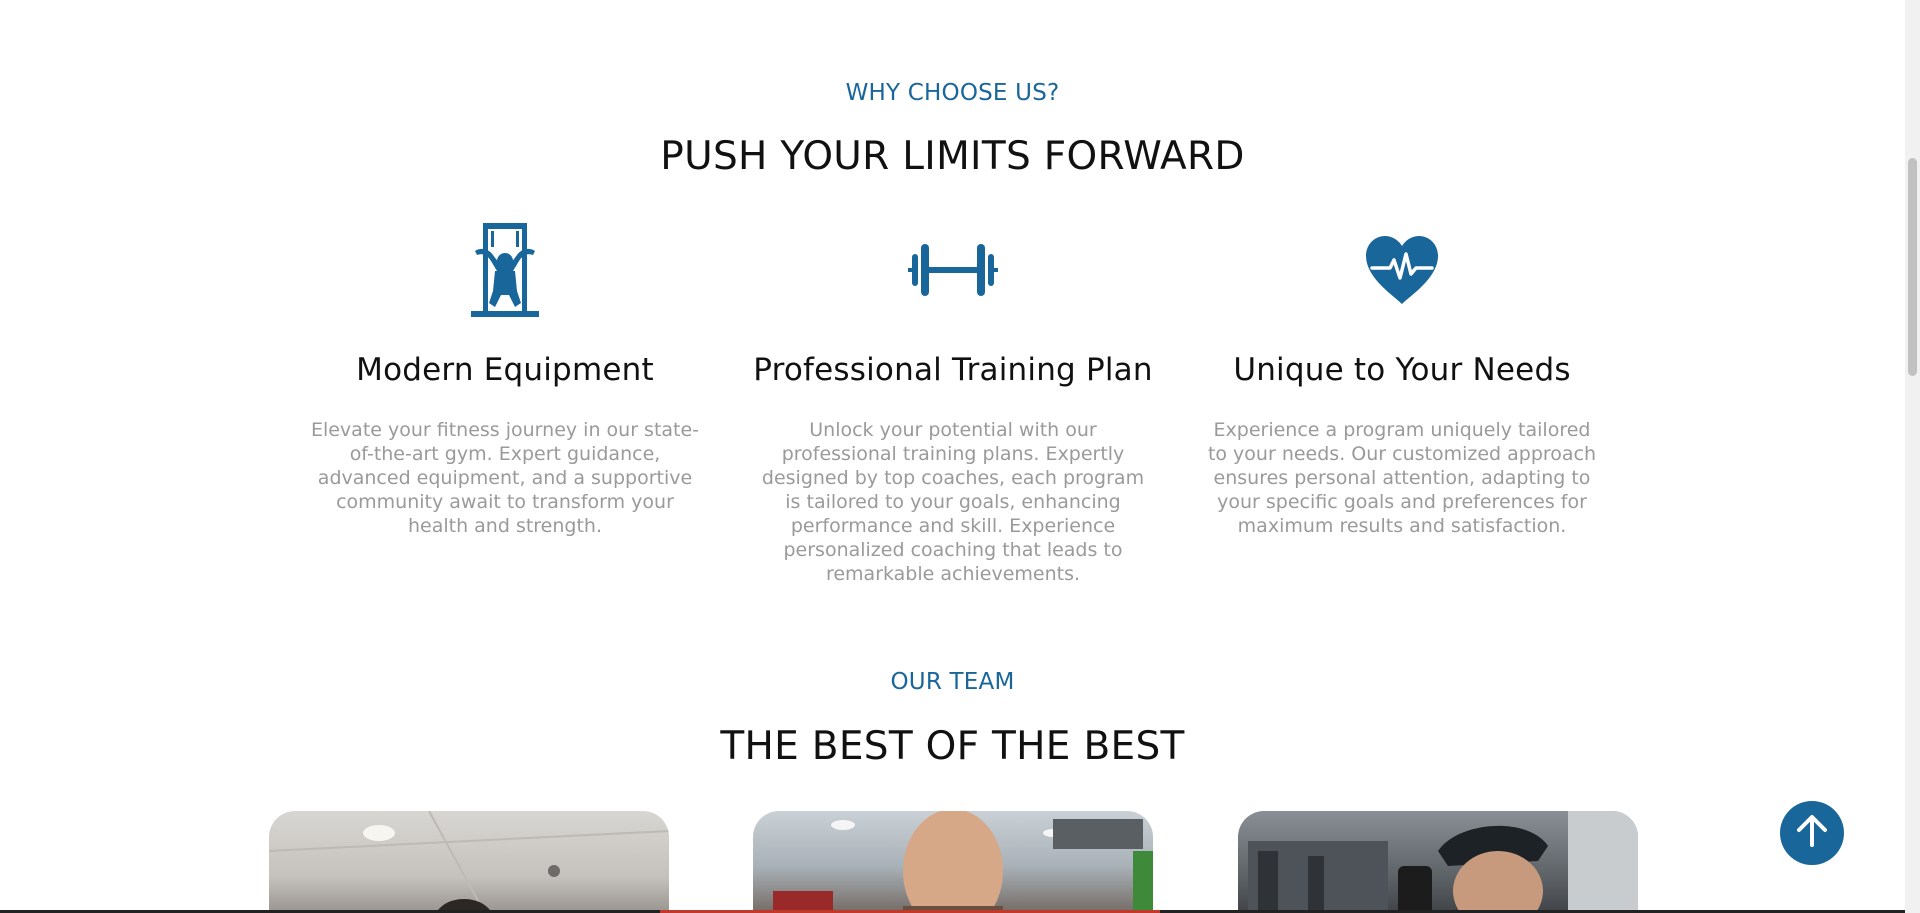 The width and height of the screenshot is (1920, 913). Describe the element at coordinates (1912, 456) in the screenshot. I see `vertical-scrollbar` at that location.